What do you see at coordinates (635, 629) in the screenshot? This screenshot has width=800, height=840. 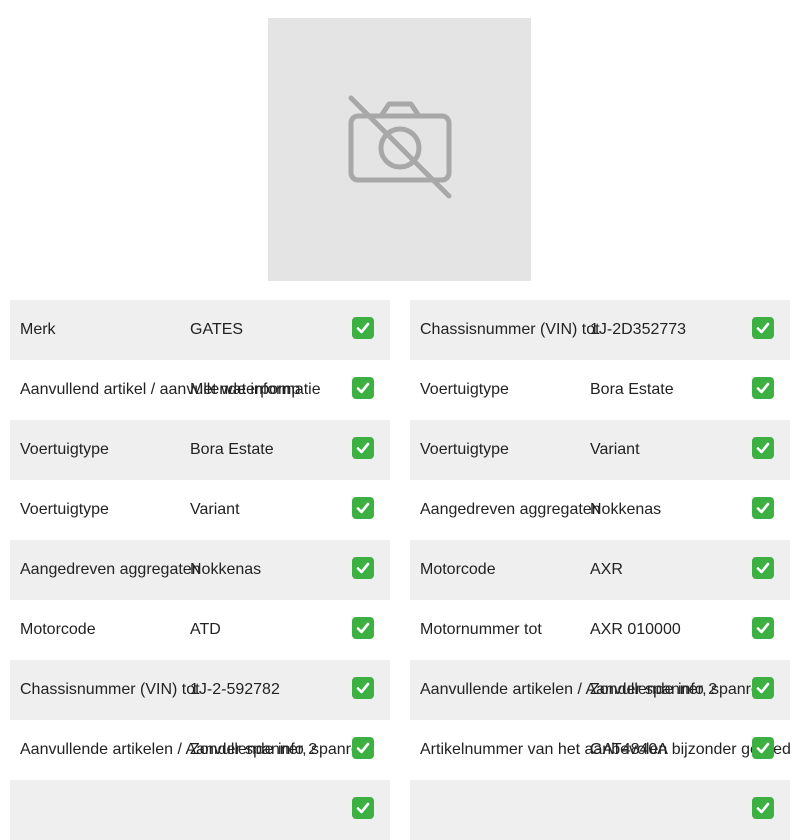 I see `spec-value: AXR 010000` at bounding box center [635, 629].